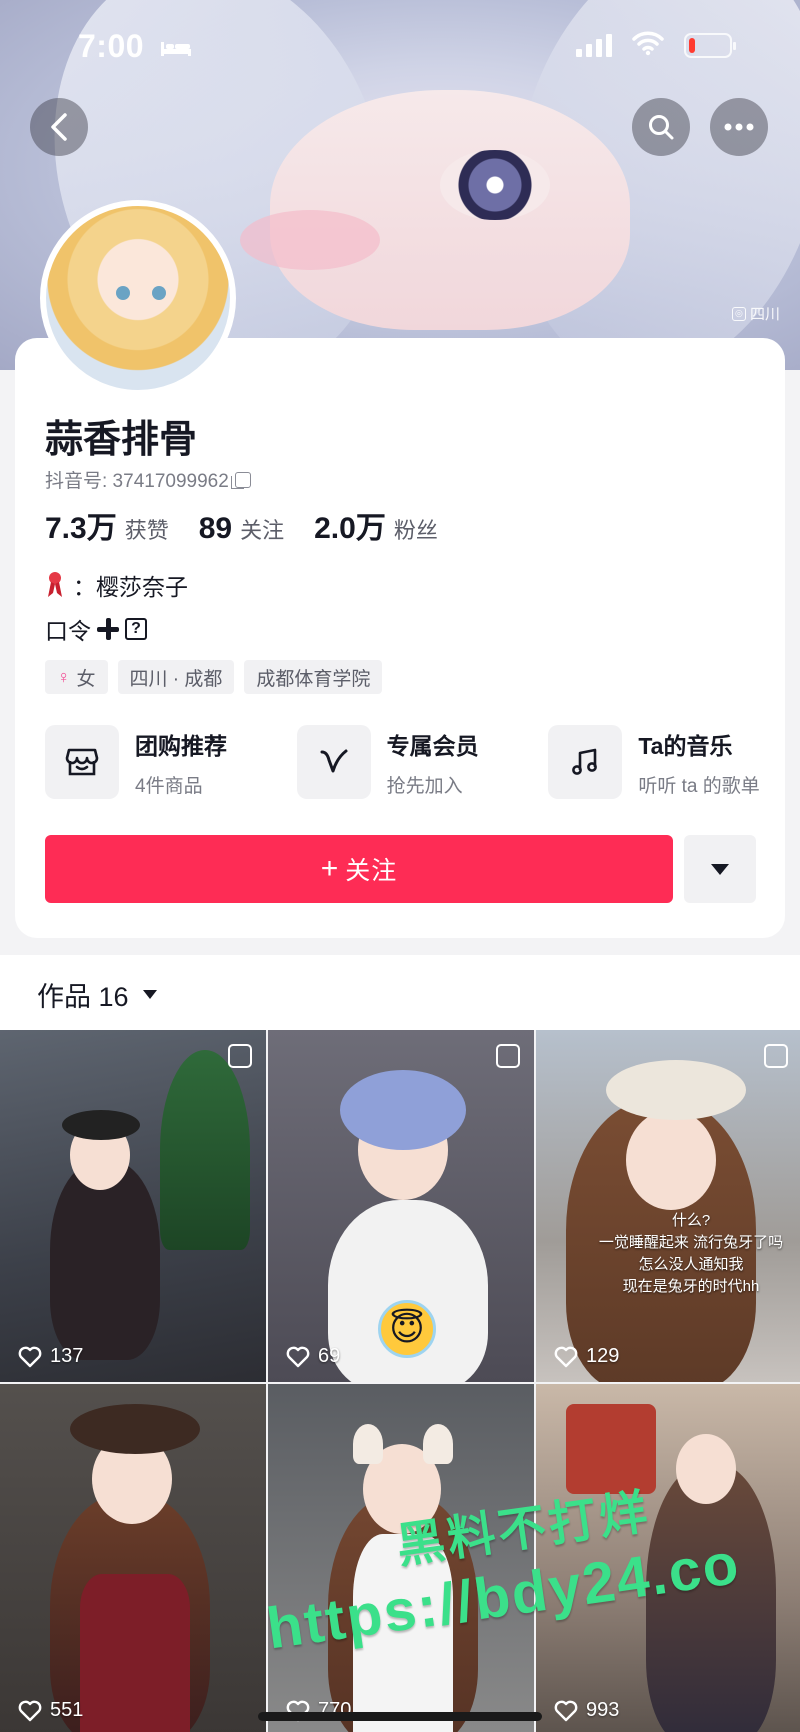 This screenshot has height=1732, width=800. I want to click on like-count: 993, so click(586, 1710).